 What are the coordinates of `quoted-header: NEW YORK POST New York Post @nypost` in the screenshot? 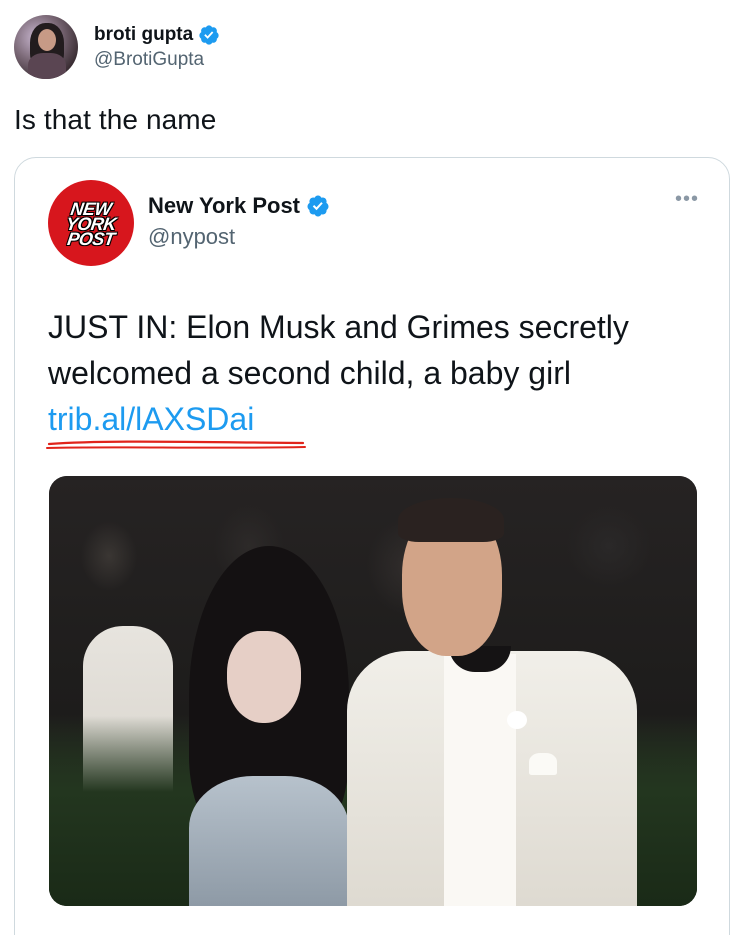 It's located at (189, 223).